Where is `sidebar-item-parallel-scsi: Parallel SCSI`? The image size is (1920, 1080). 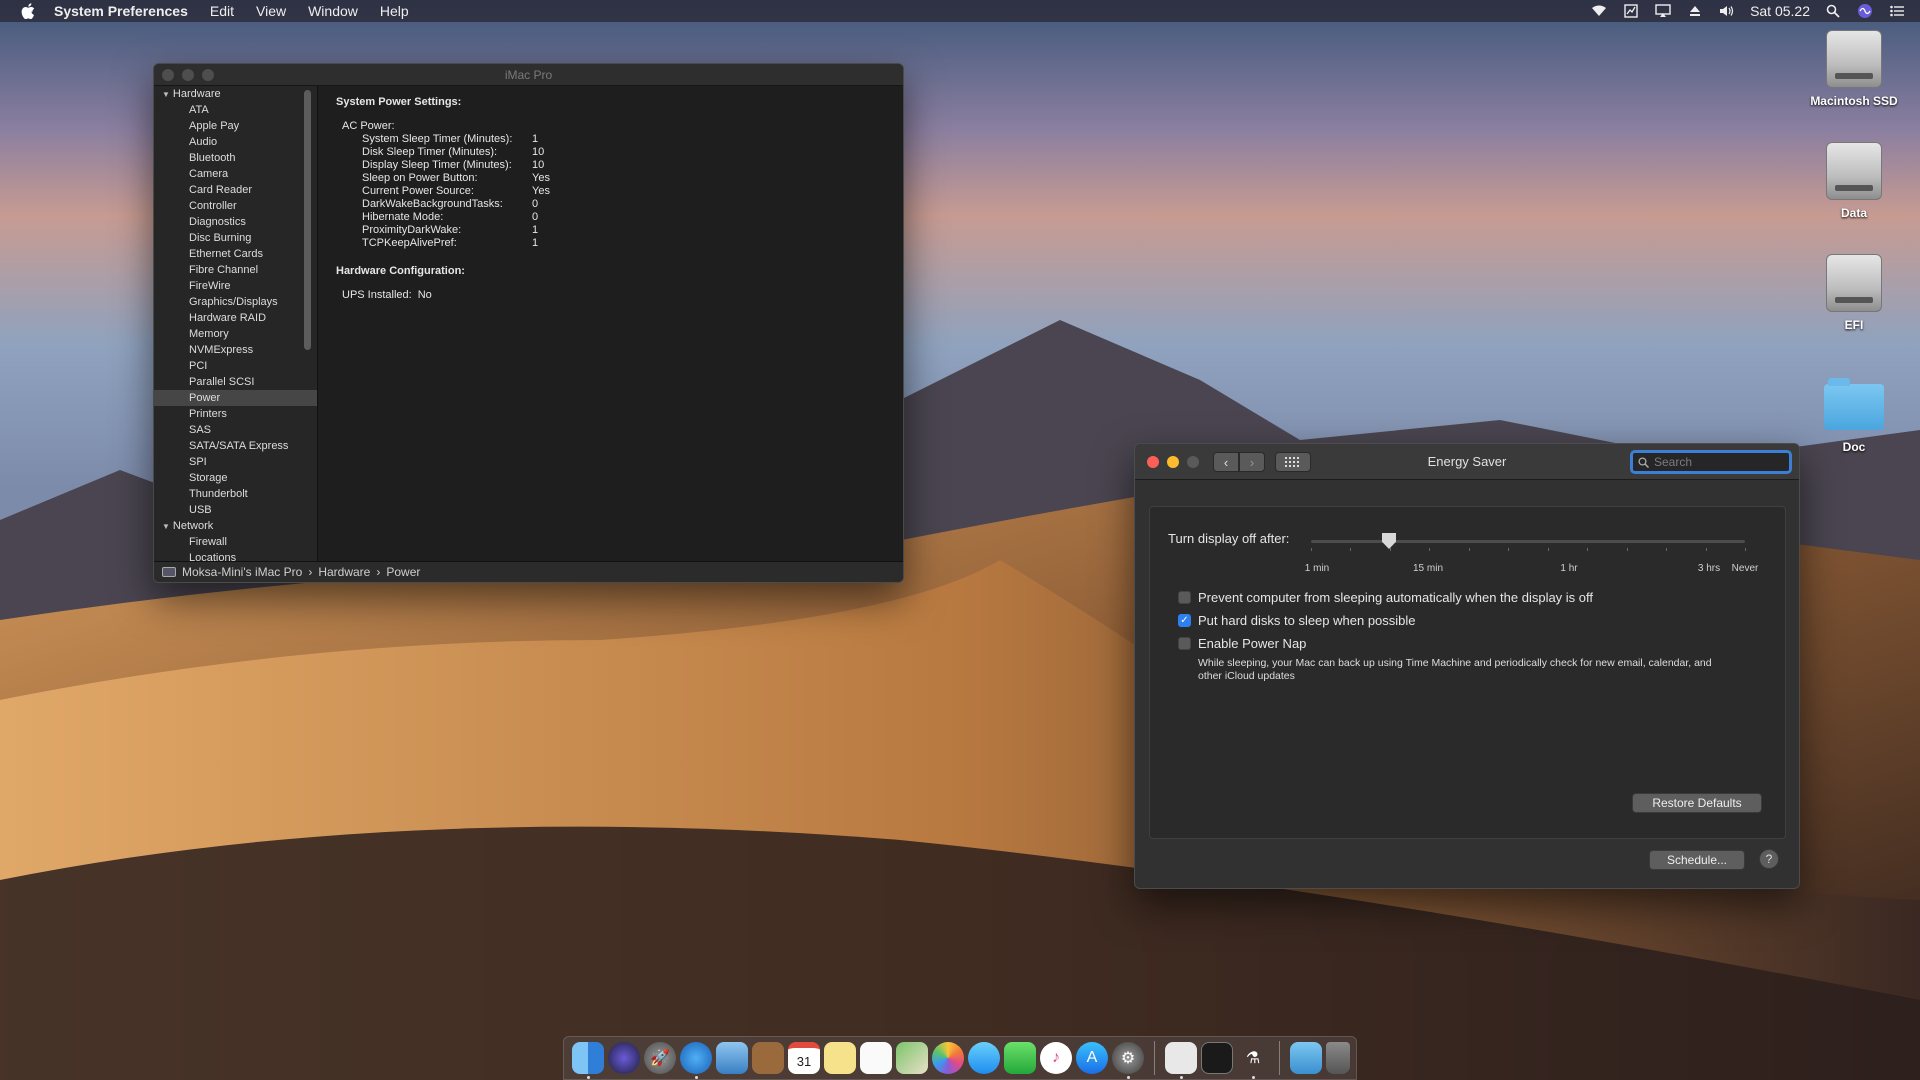 sidebar-item-parallel-scsi: Parallel SCSI is located at coordinates (235, 382).